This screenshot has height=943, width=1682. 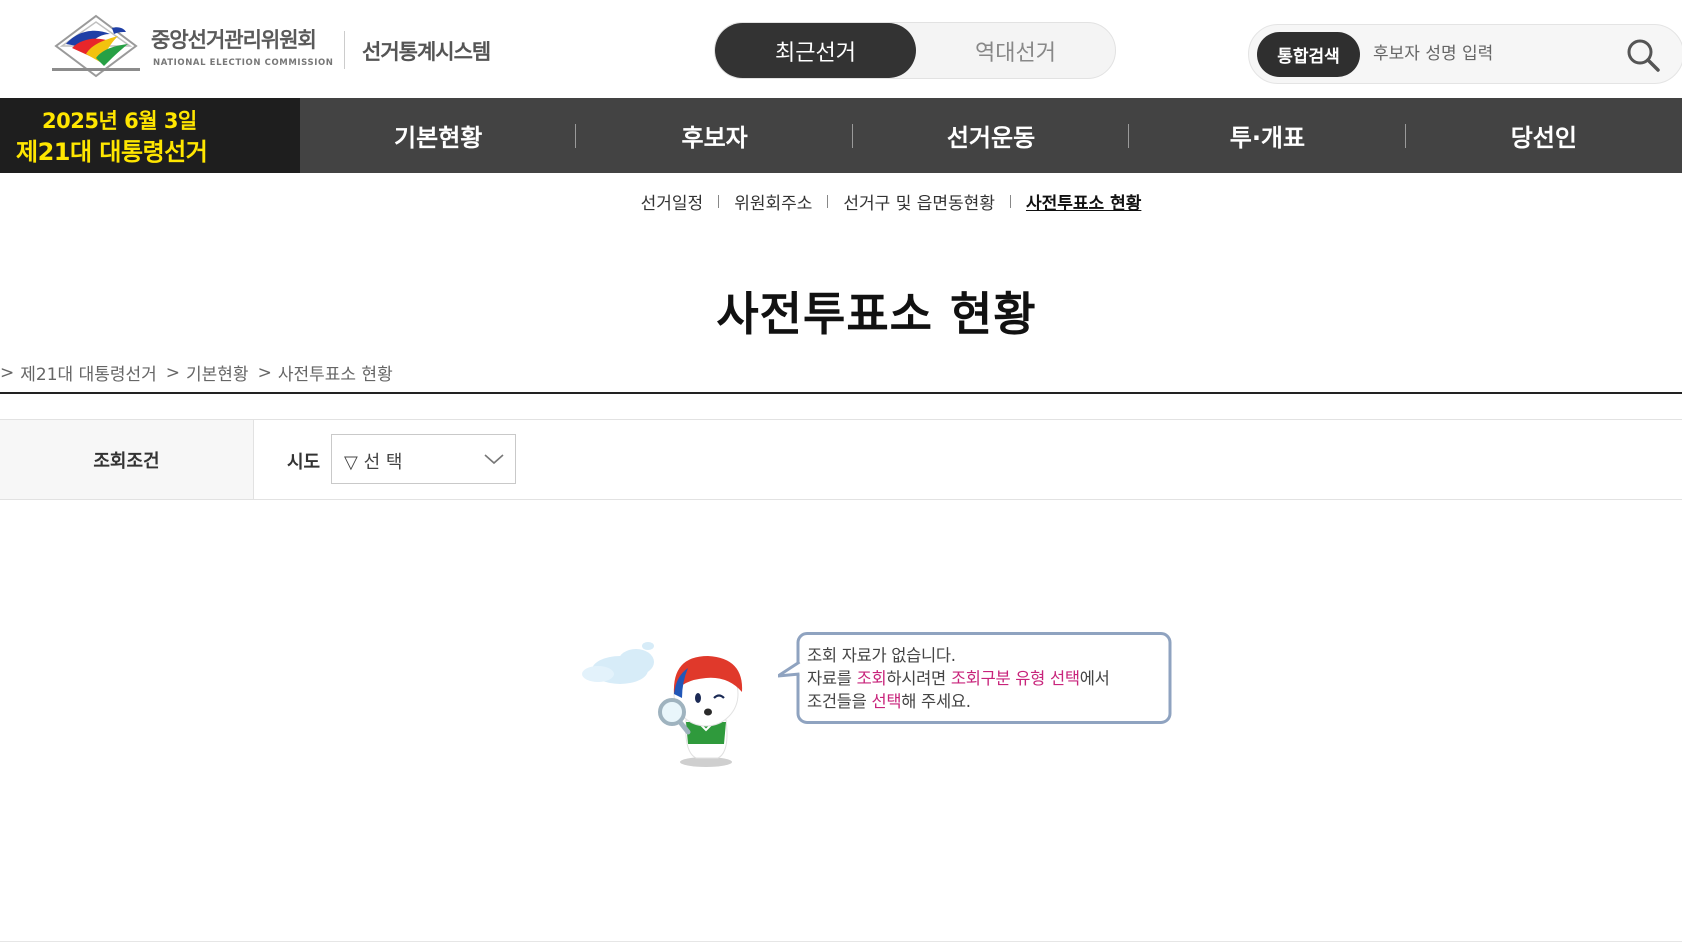 What do you see at coordinates (773, 201) in the screenshot?
I see `subnav-item-committee-address: 위원회주소` at bounding box center [773, 201].